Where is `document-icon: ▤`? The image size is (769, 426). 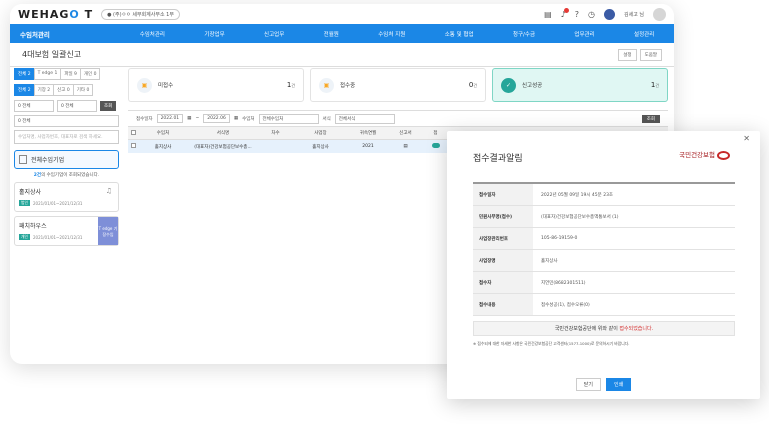
document-icon: ▤ is located at coordinates (548, 14).